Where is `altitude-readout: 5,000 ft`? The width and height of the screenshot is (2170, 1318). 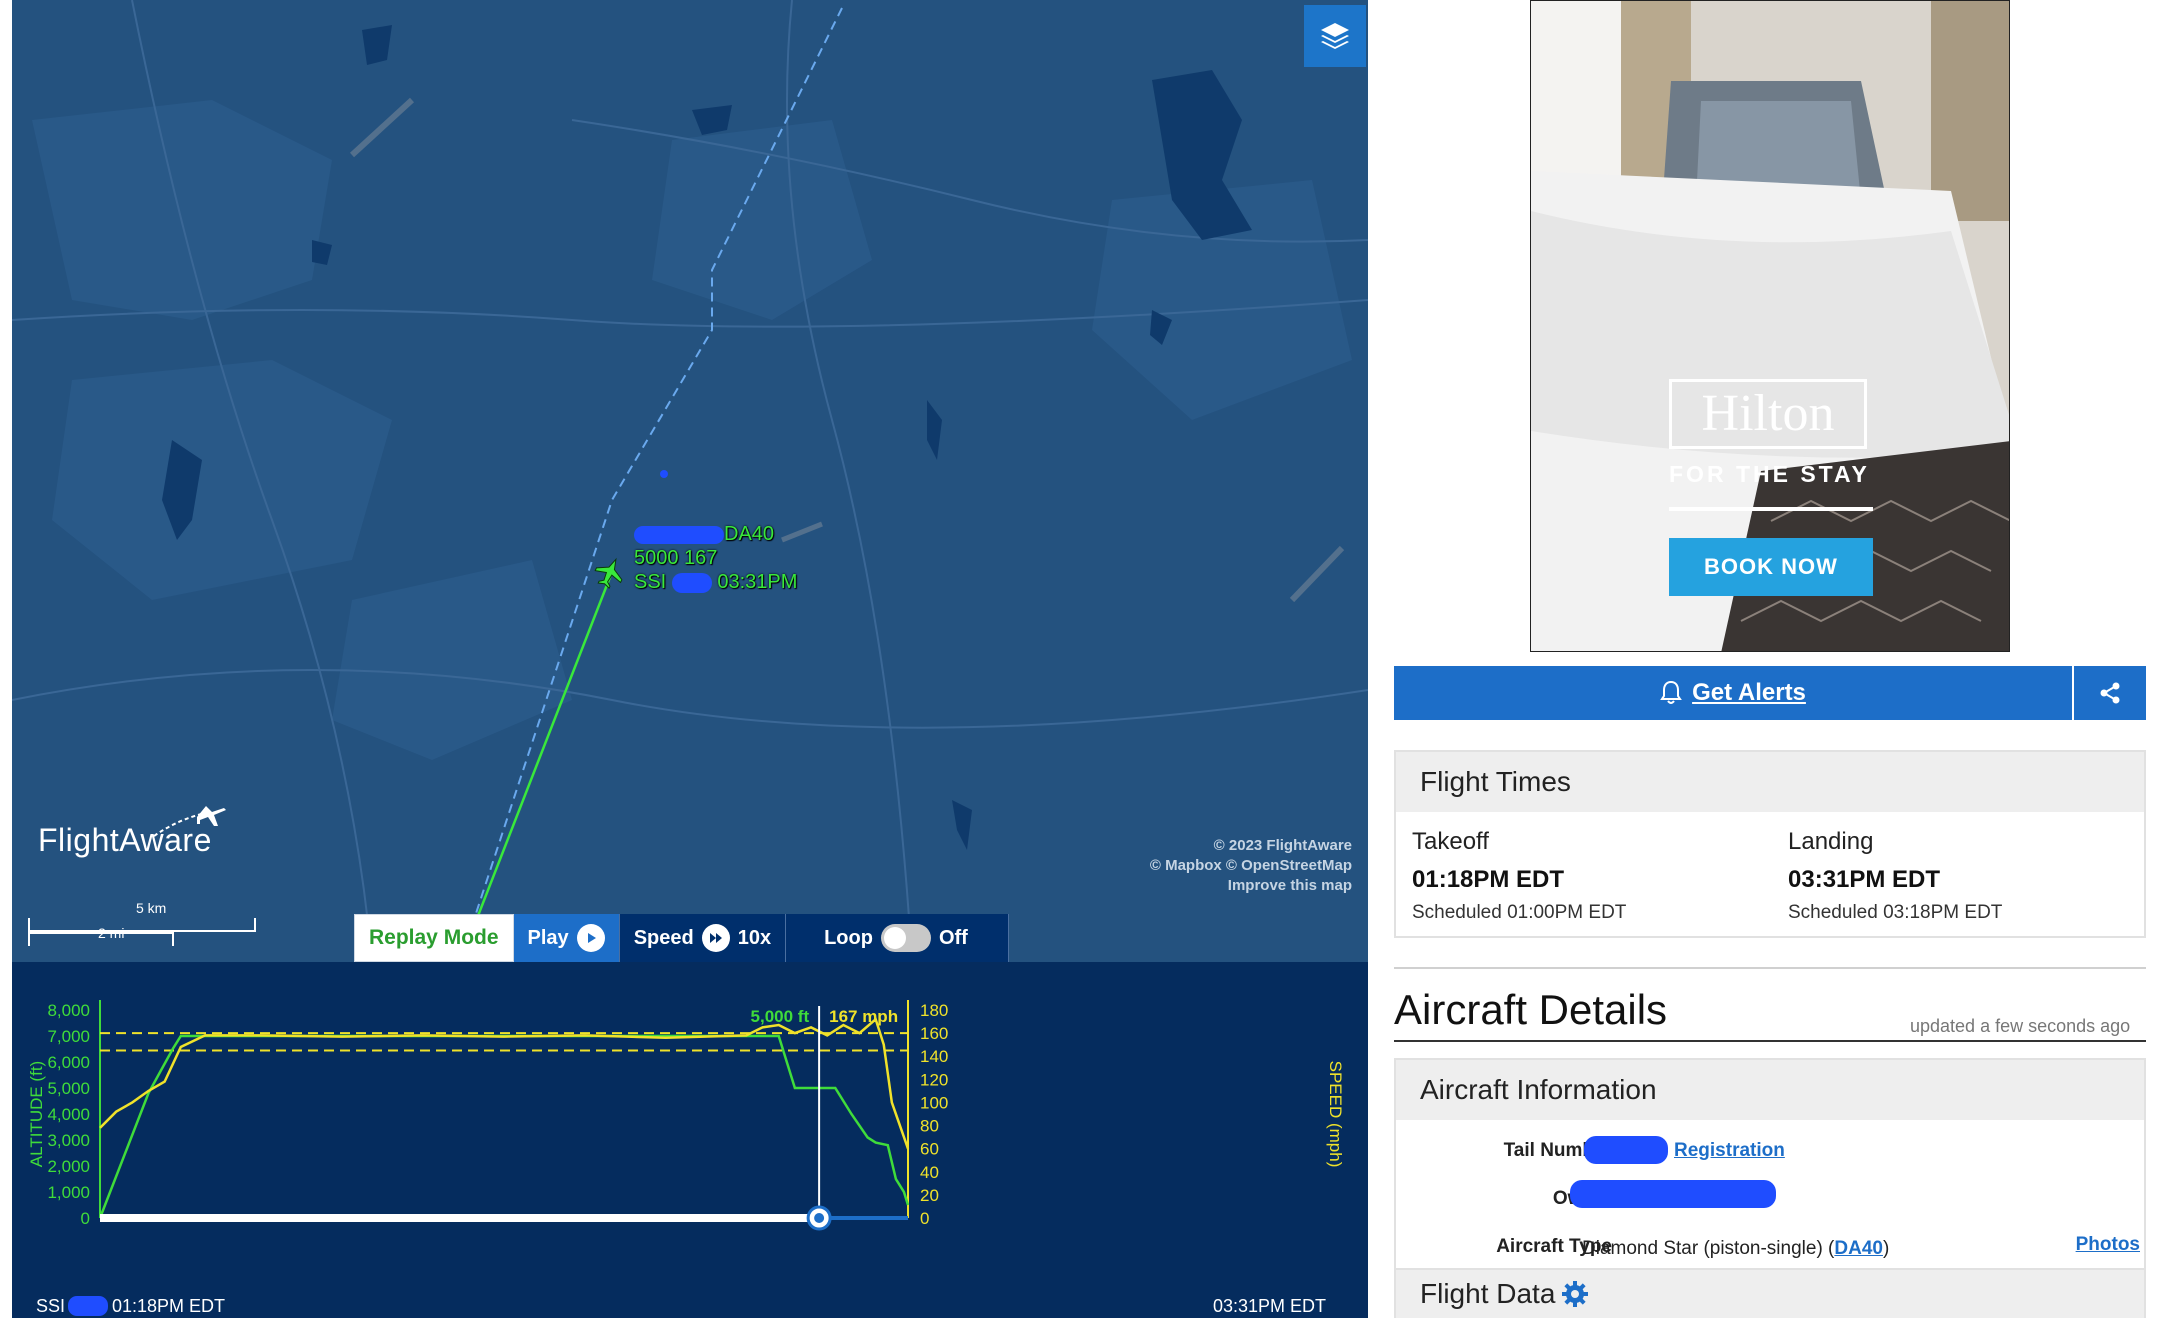
altitude-readout: 5,000 ft is located at coordinates (780, 1016).